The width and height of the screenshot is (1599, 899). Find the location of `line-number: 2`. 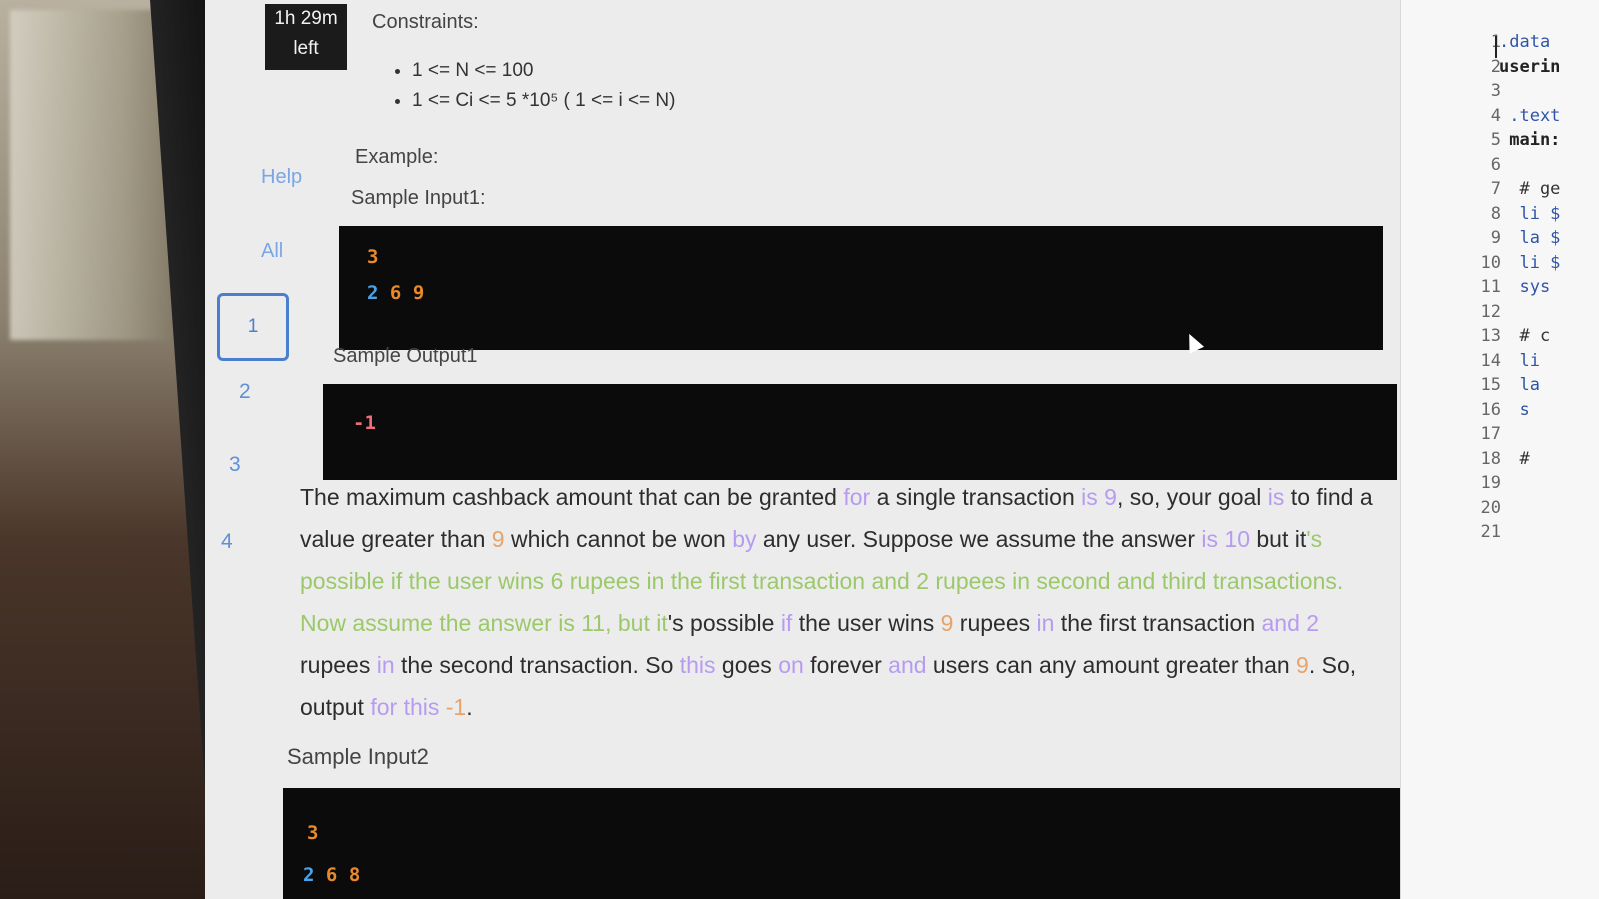

line-number: 2 is located at coordinates (1495, 66).